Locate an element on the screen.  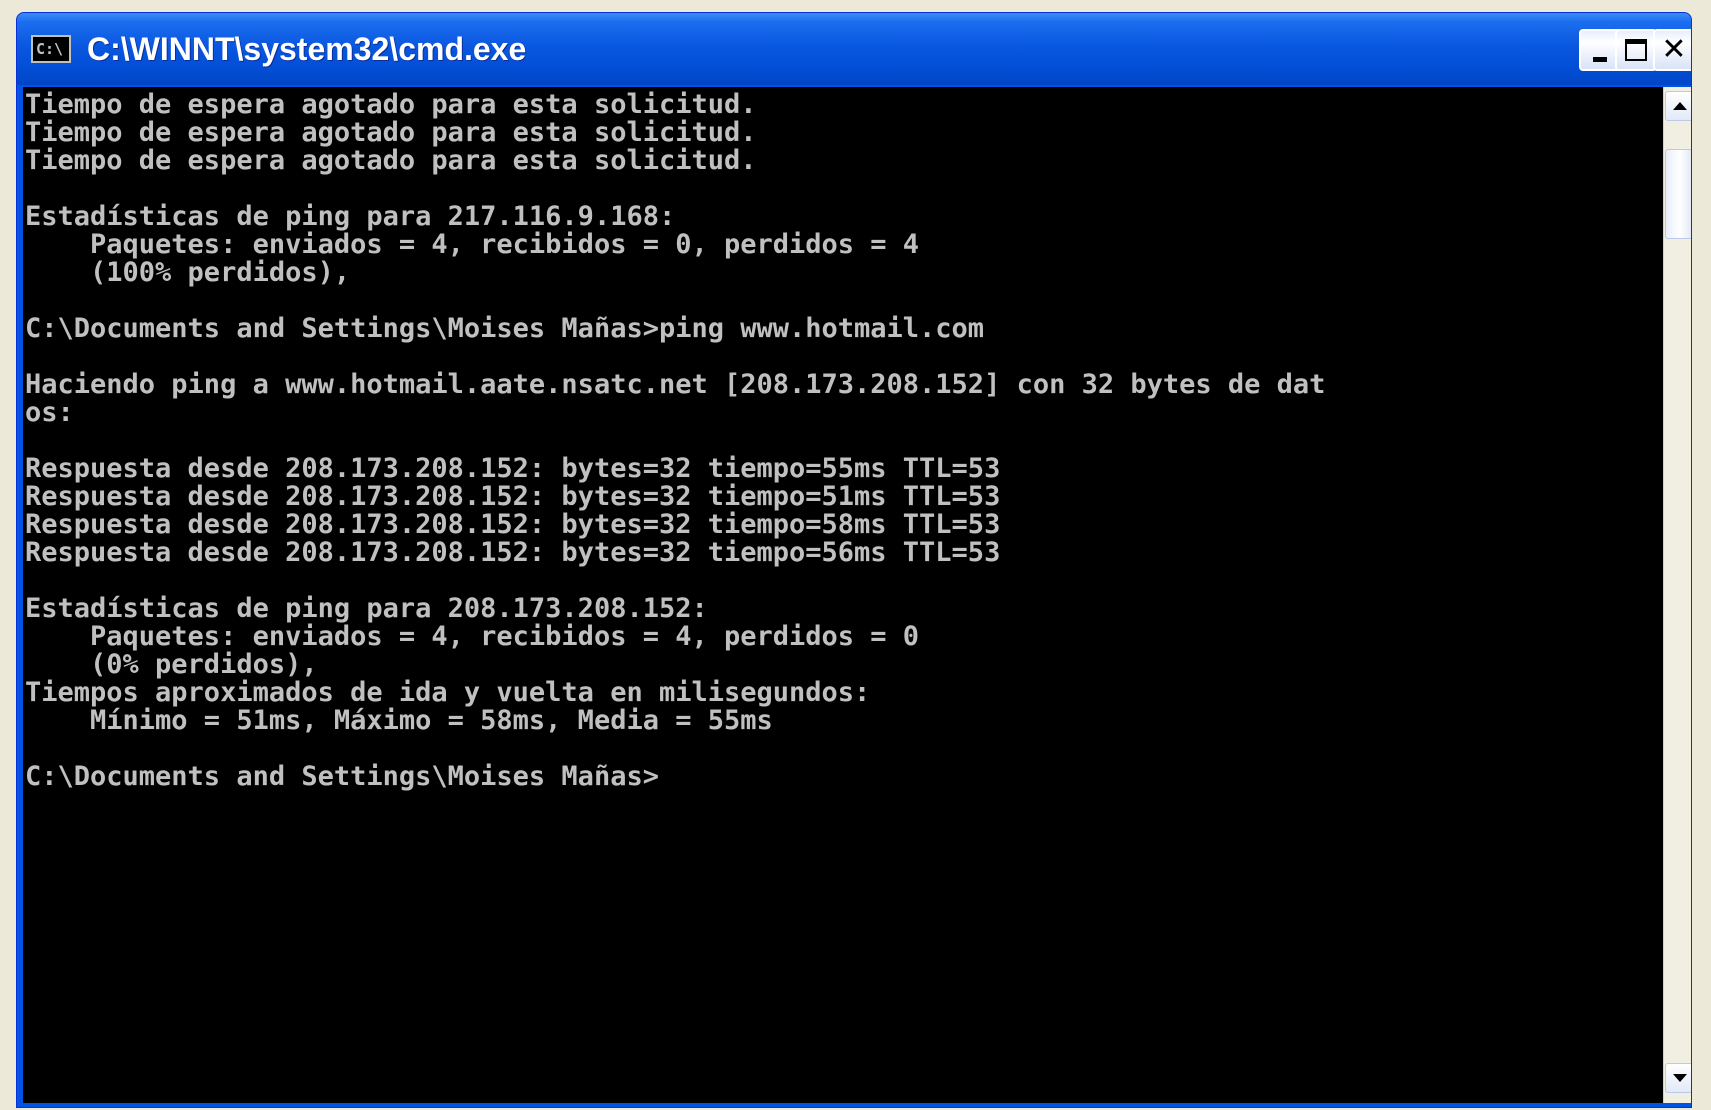
console-line: os: is located at coordinates (49, 412).